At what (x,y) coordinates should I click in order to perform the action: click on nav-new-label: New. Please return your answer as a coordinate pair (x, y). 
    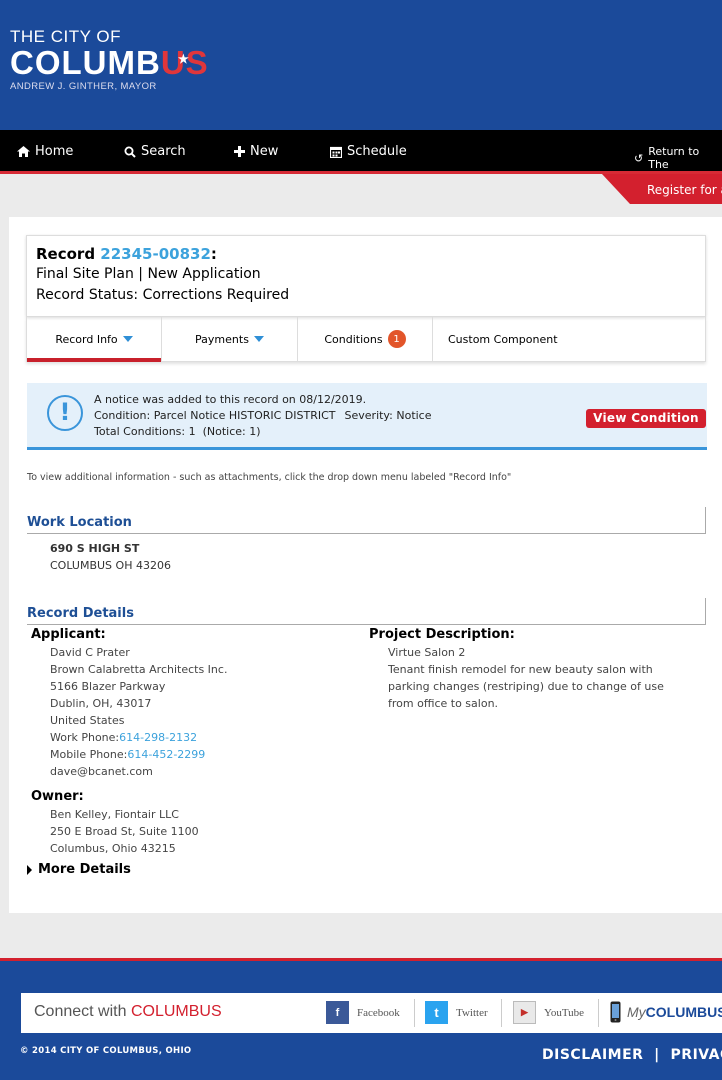
    Looking at the image, I should click on (264, 151).